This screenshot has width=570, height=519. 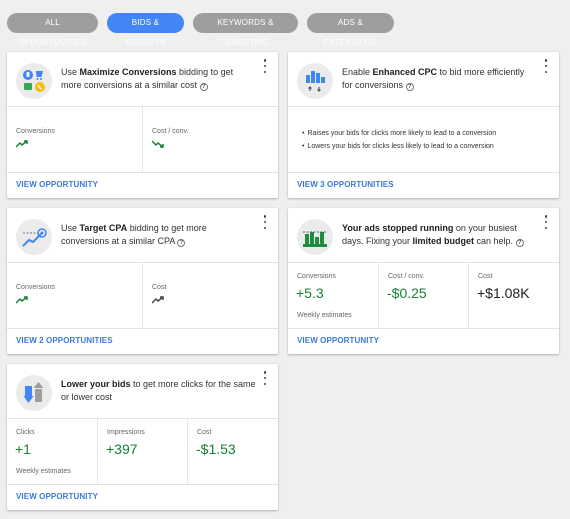 I want to click on view-opportunities-link: VIEW 2 OPPORTUNITIES, so click(x=142, y=341).